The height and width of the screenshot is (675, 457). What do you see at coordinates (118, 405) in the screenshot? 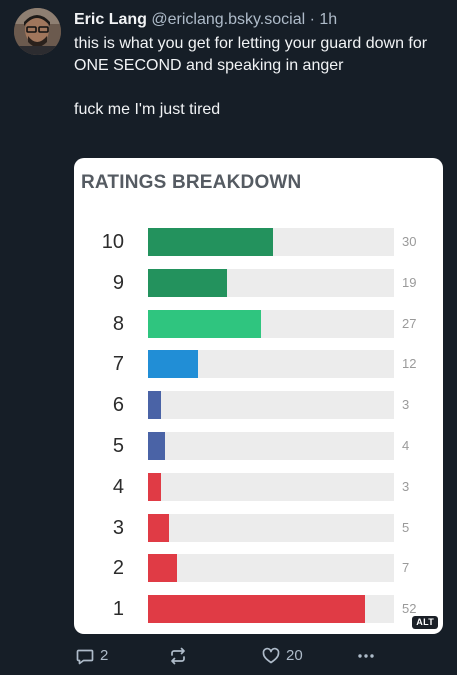
I see `rating-label: 6` at bounding box center [118, 405].